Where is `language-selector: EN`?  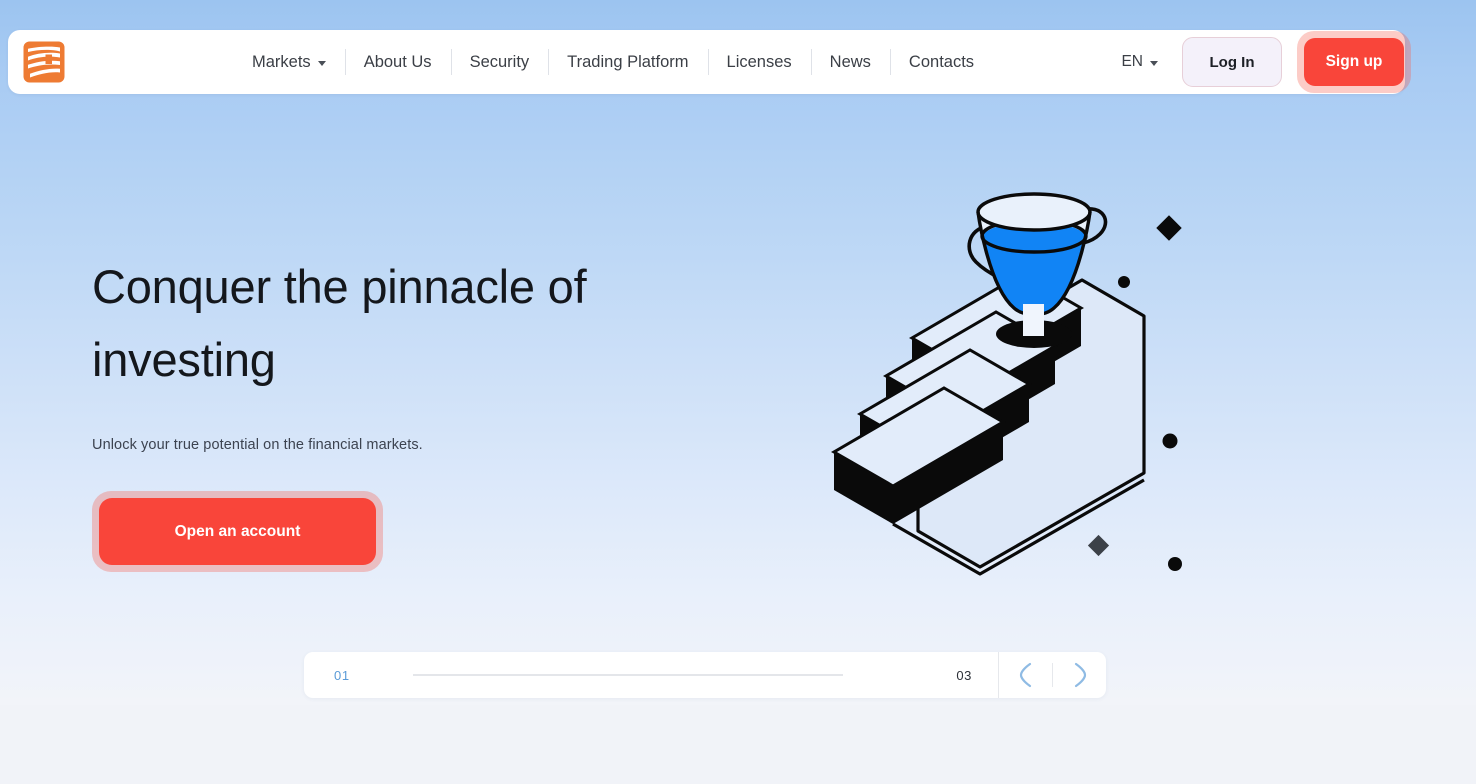
language-selector: EN is located at coordinates (1139, 62).